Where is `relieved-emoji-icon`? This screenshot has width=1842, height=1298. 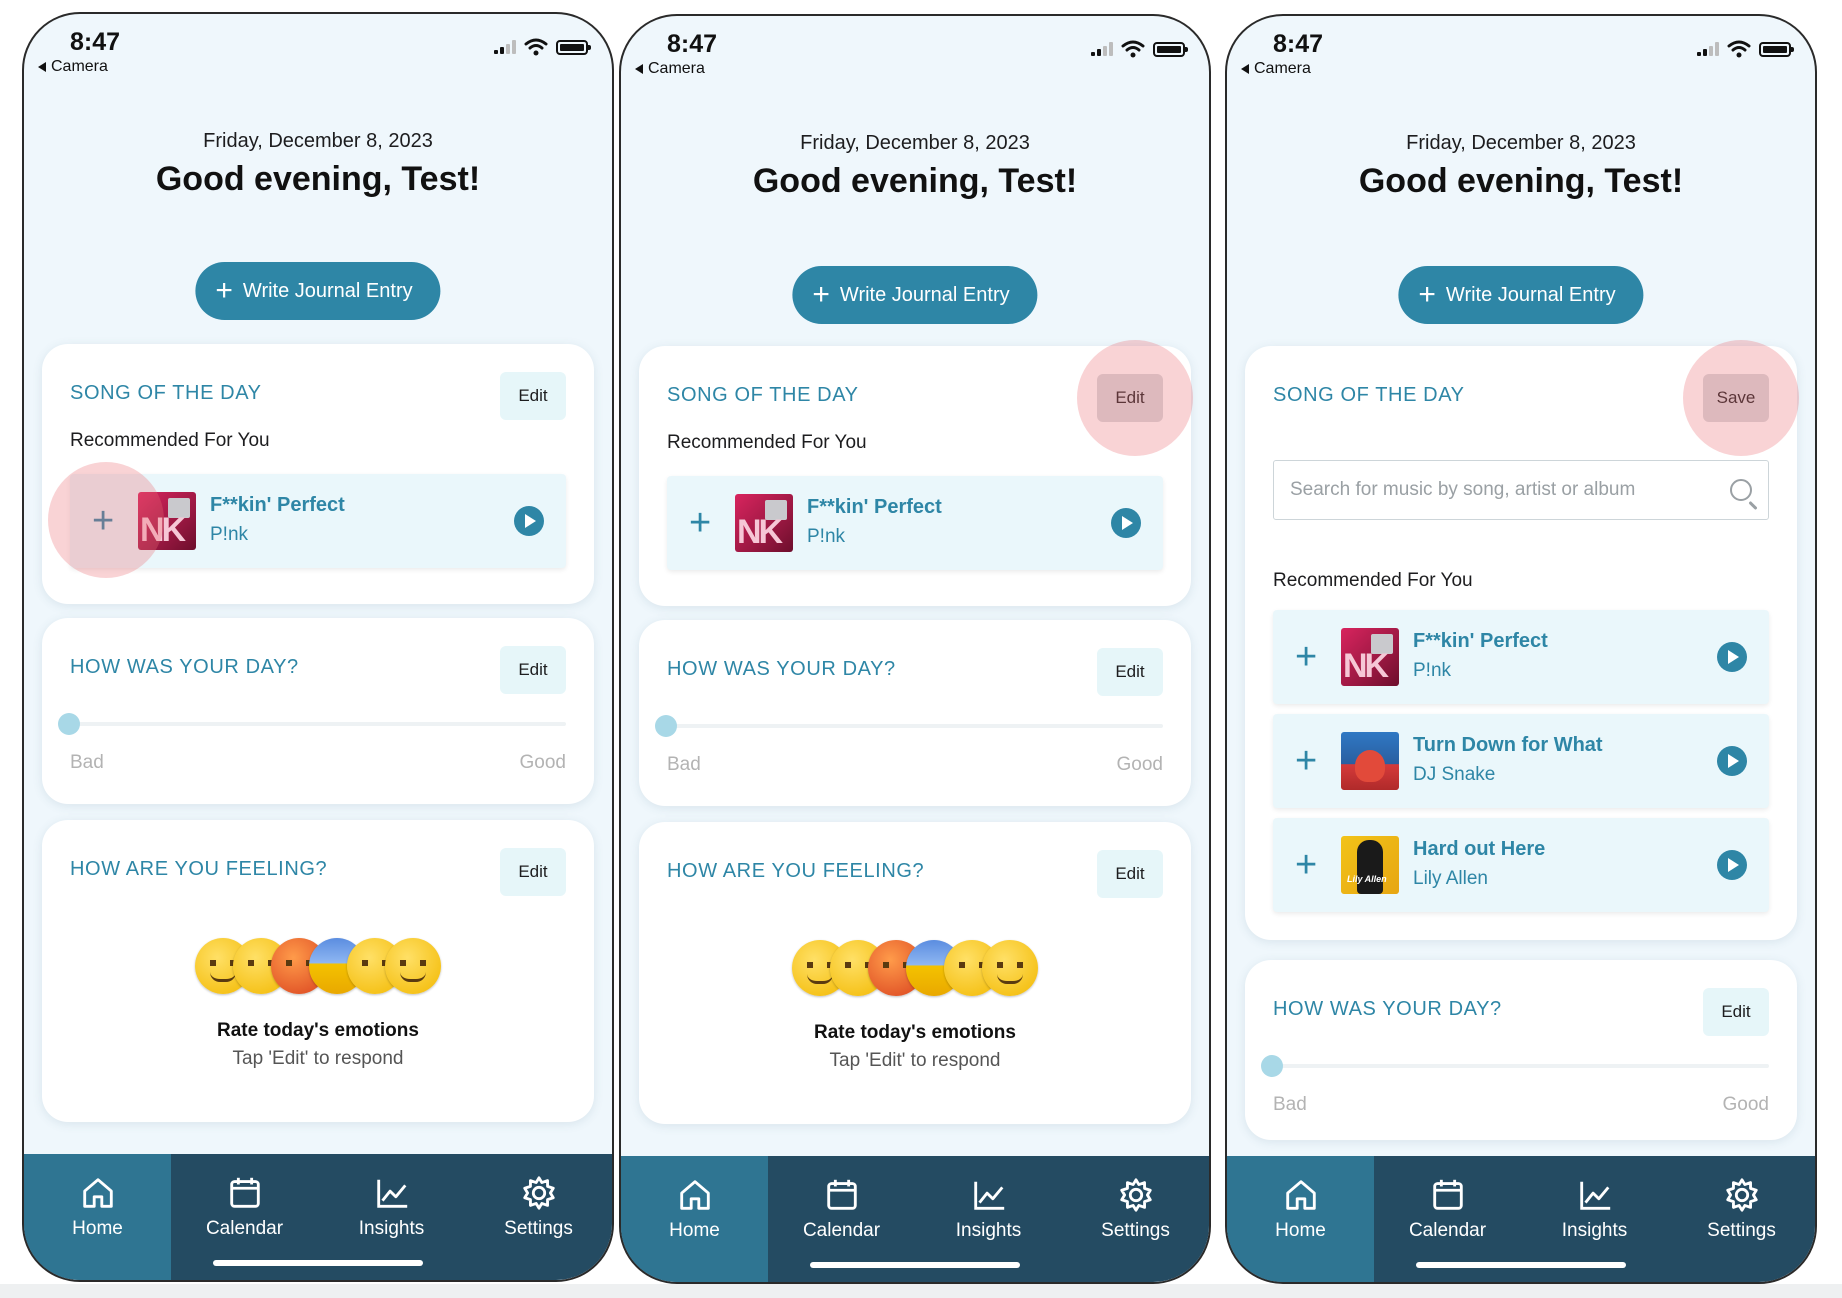
relieved-emoji-icon is located at coordinates (1010, 968).